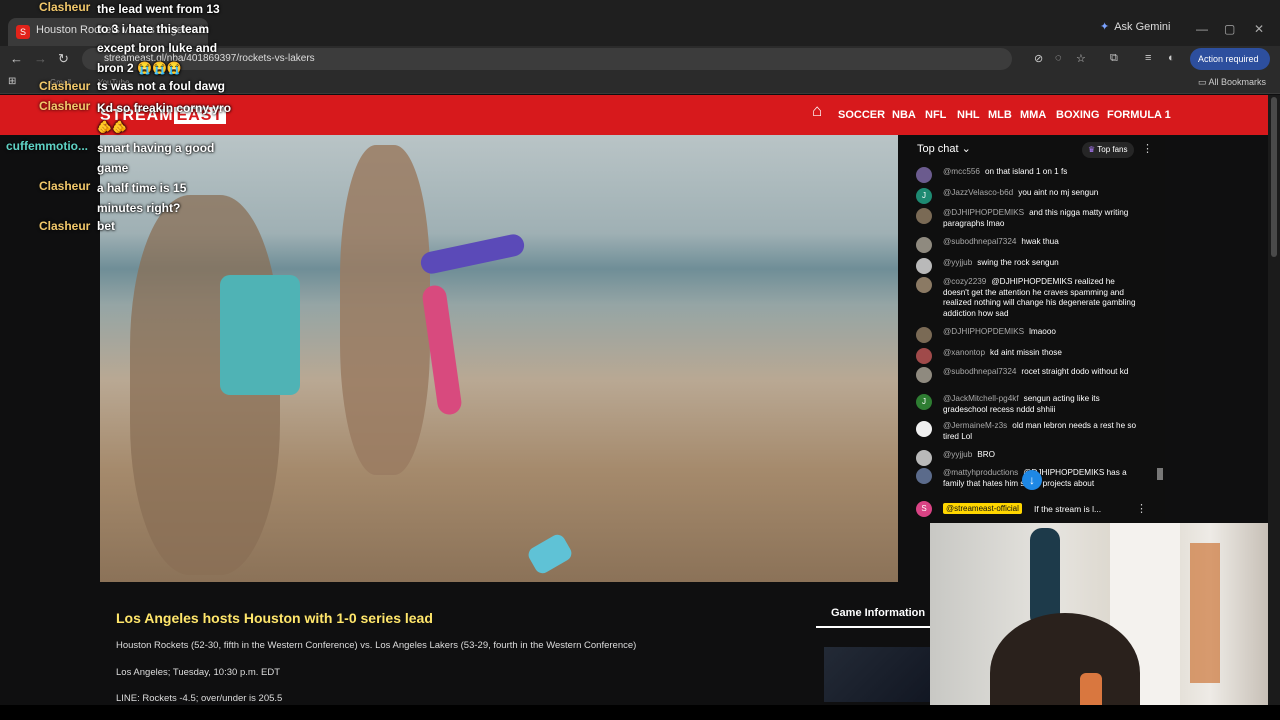  What do you see at coordinates (1058, 58) in the screenshot?
I see `eye-slash-icon: ◌` at bounding box center [1058, 58].